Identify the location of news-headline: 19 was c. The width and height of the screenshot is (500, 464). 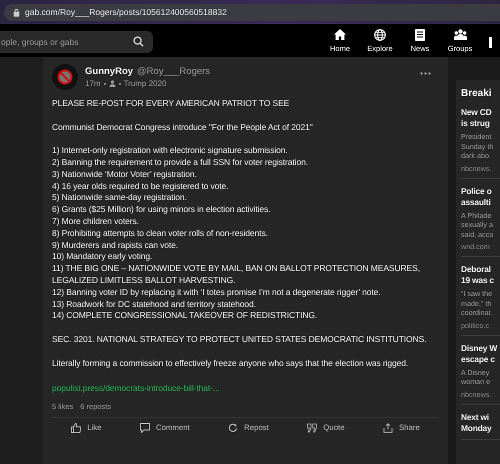
(480, 280).